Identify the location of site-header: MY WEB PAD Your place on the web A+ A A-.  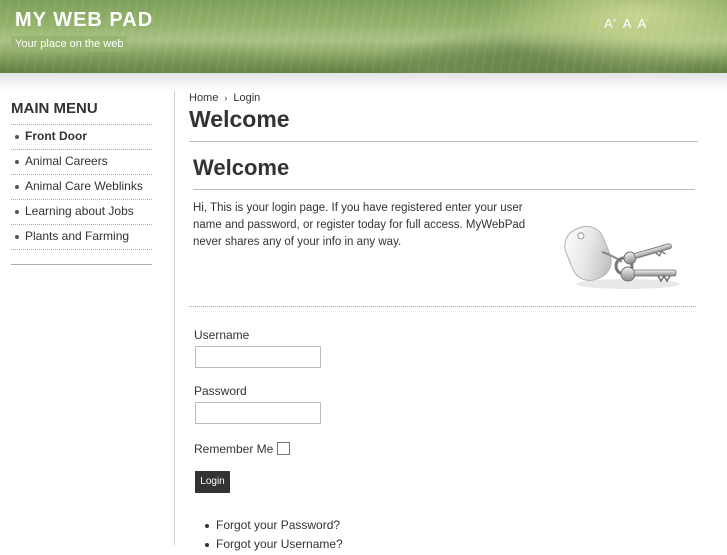
(363, 36).